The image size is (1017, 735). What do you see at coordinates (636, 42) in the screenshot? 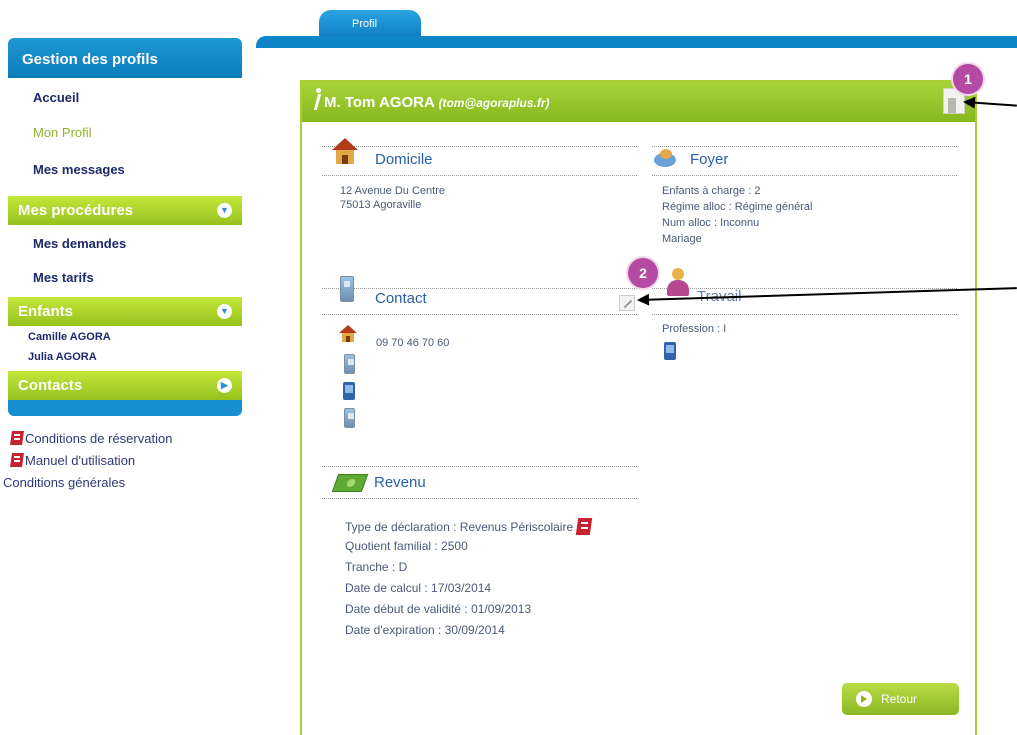
I see `top-bar` at bounding box center [636, 42].